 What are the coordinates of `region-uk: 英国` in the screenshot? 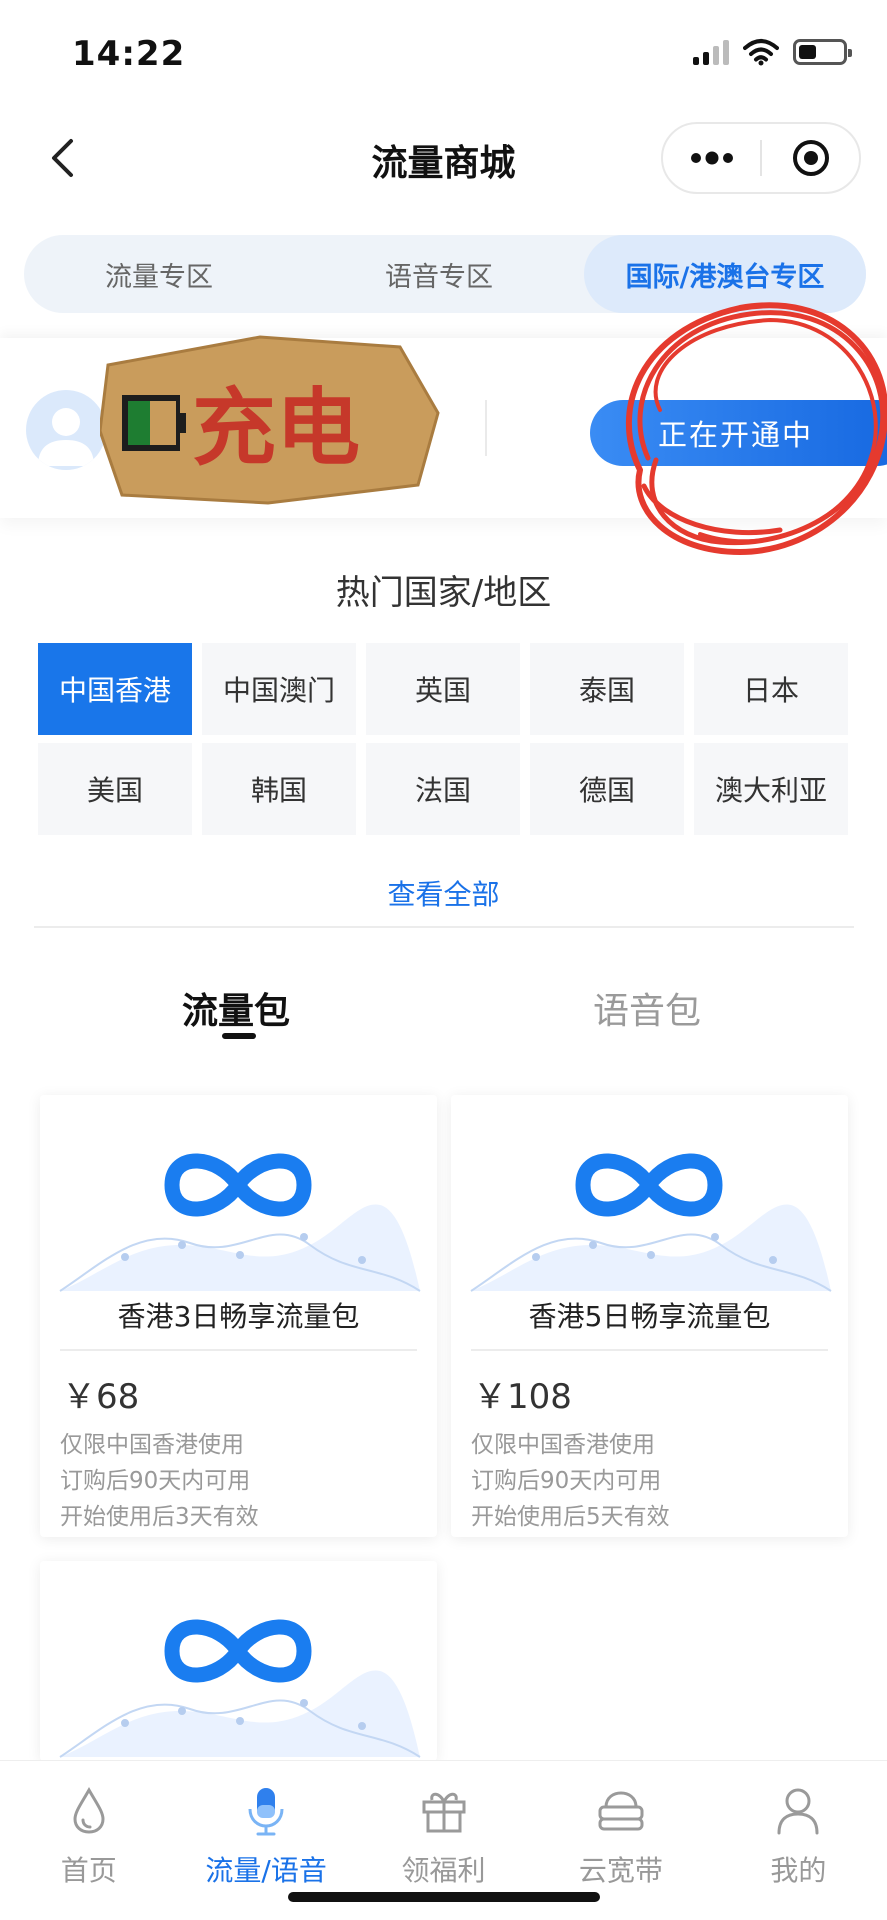 It's located at (443, 689).